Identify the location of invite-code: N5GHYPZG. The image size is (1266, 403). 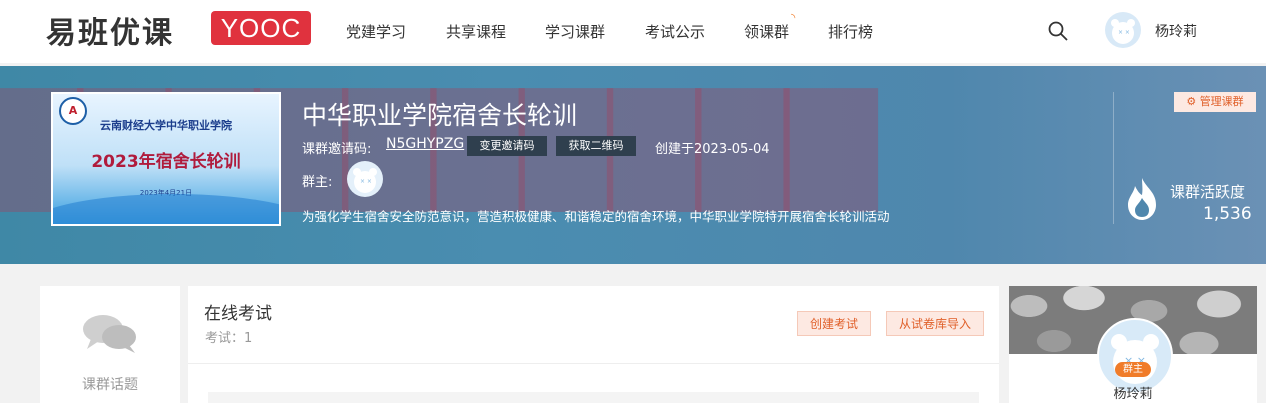
(425, 144).